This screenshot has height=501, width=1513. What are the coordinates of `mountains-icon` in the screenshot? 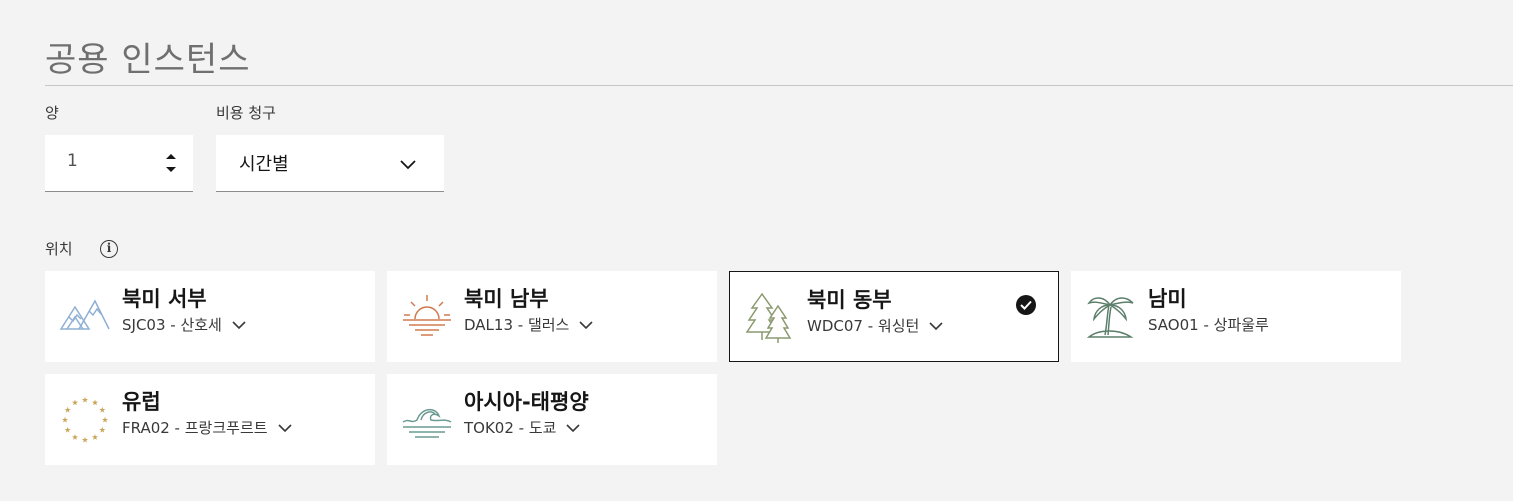 It's located at (85, 317).